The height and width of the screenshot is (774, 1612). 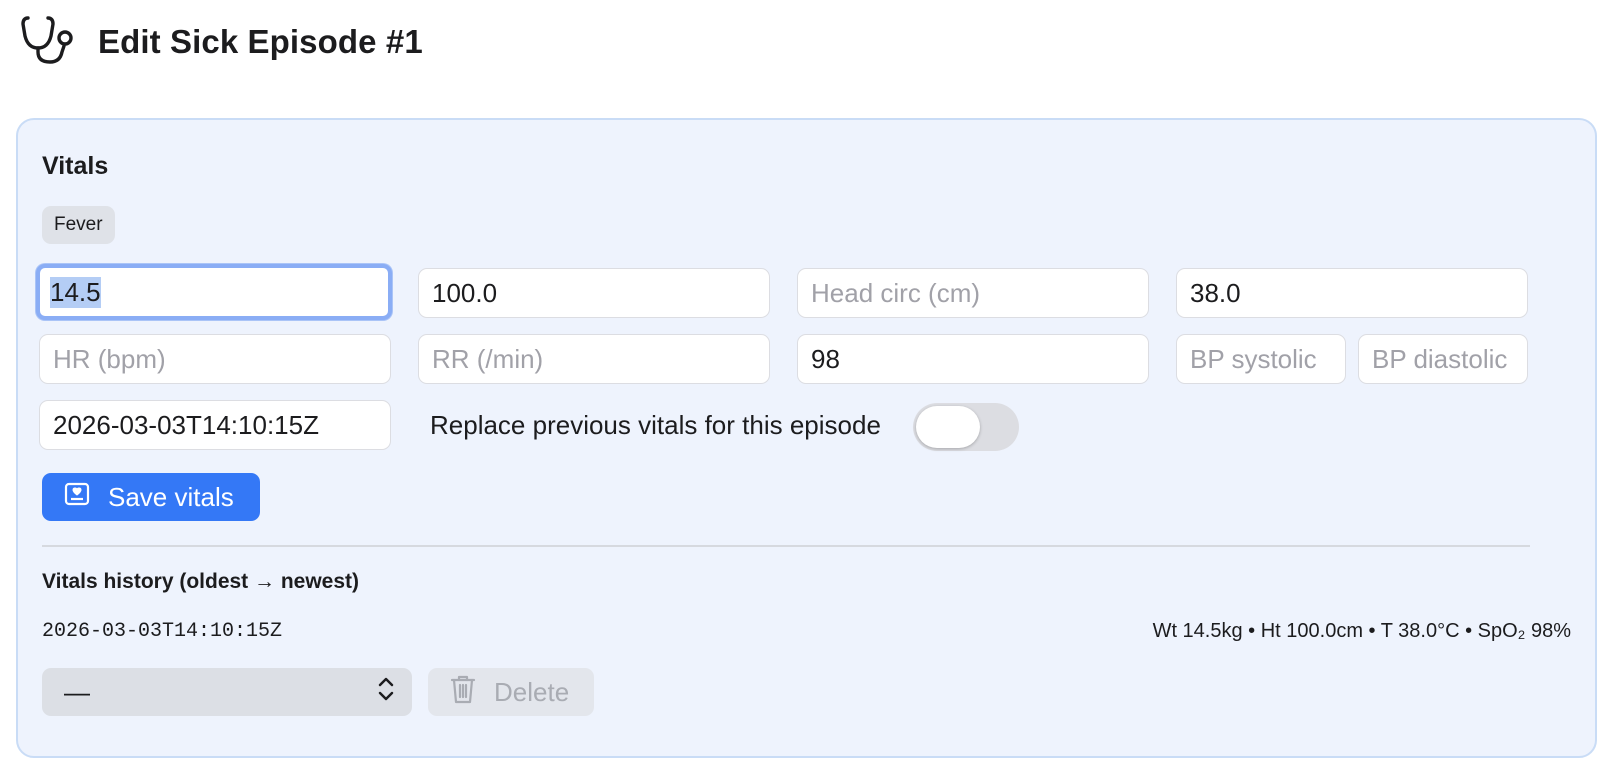 I want to click on save-vitals-button: Save vitals, so click(x=151, y=497).